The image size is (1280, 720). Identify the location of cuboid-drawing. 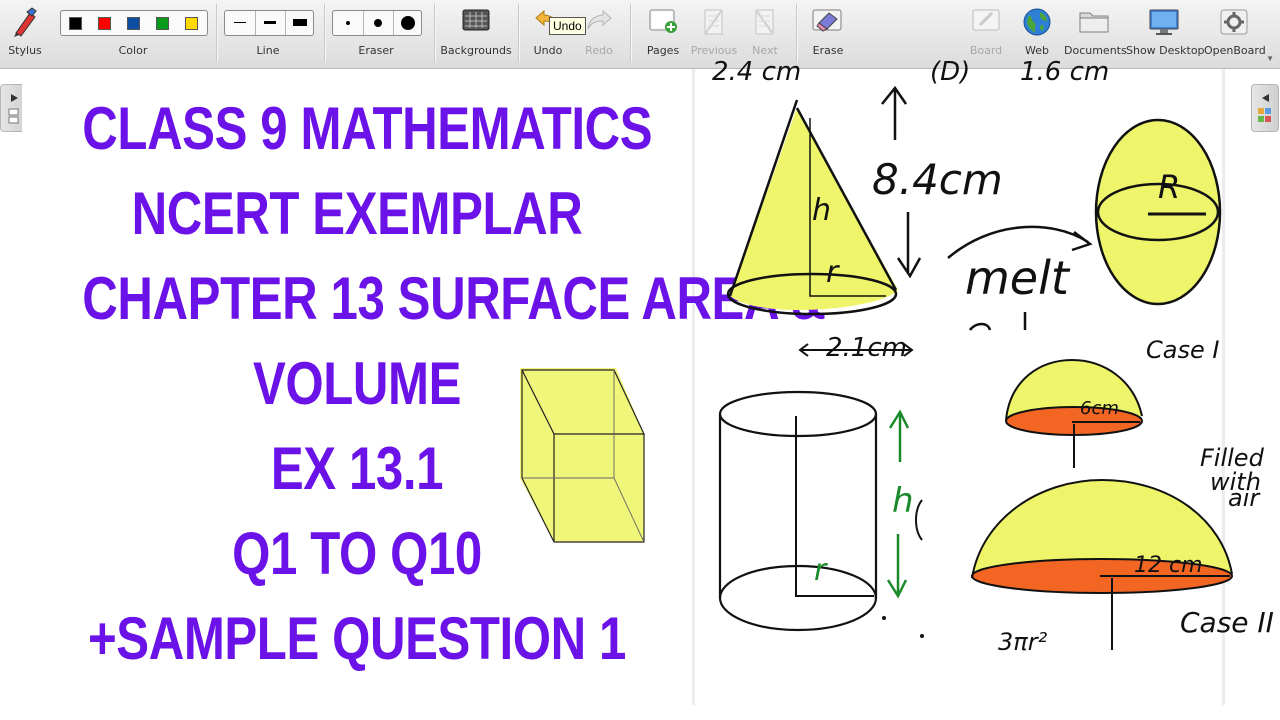
(582, 455).